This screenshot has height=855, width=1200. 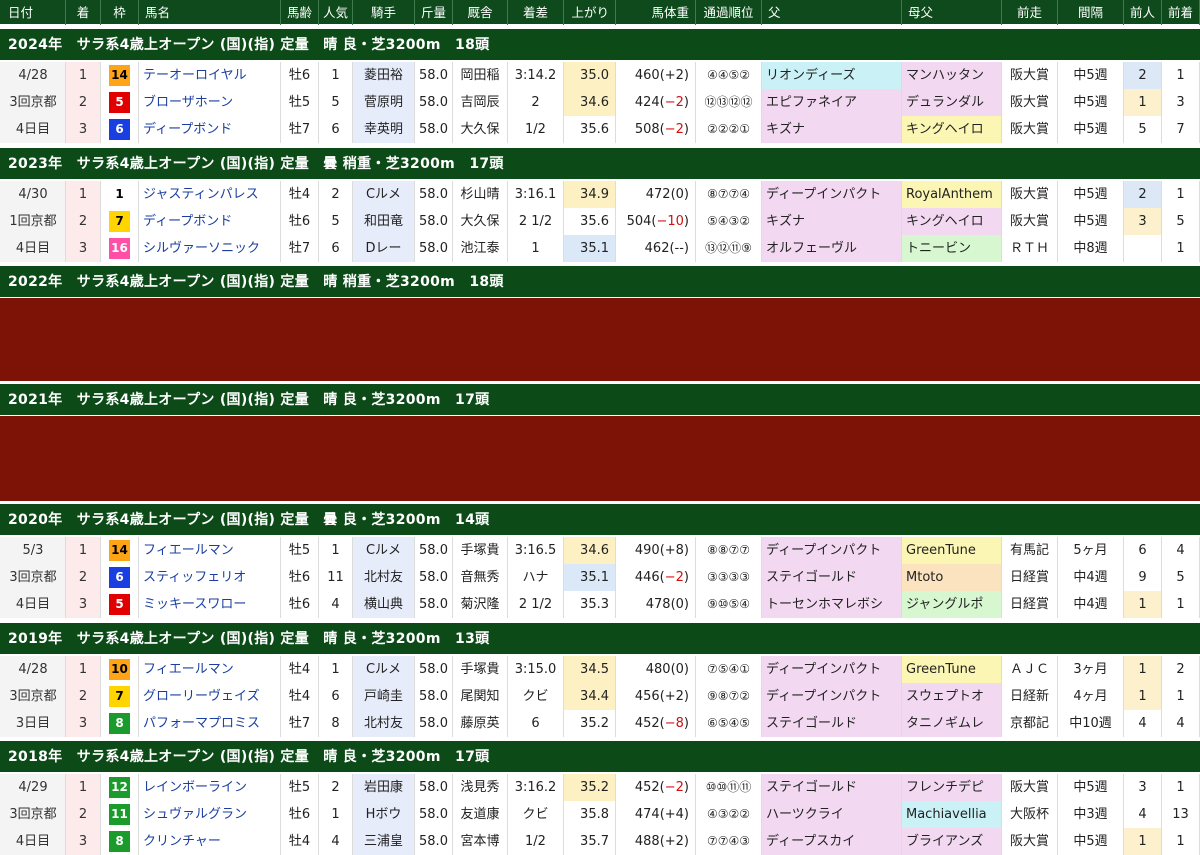 I want to click on cell-name: シュヴァルグラン, so click(x=210, y=814).